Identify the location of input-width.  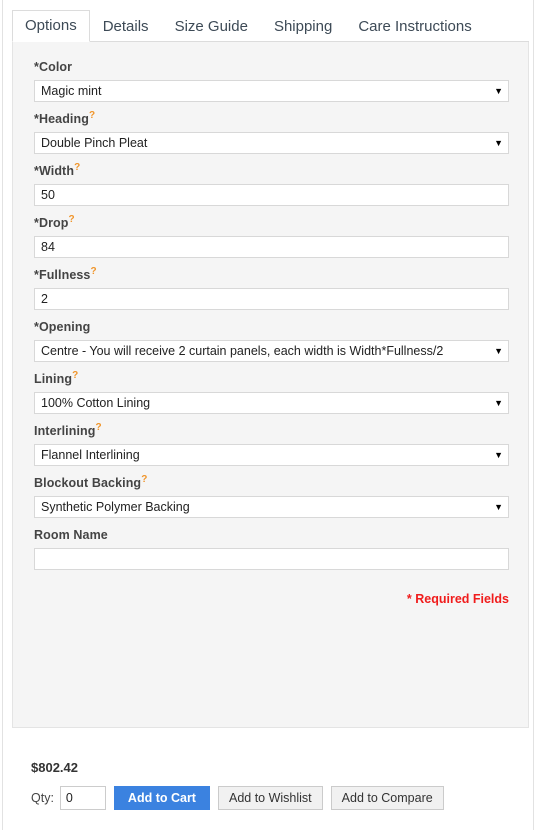
(271, 195).